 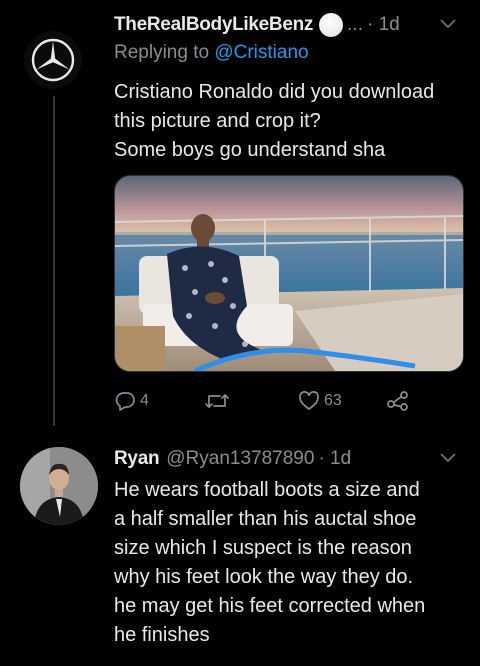 What do you see at coordinates (144, 400) in the screenshot?
I see `reply-count: 4` at bounding box center [144, 400].